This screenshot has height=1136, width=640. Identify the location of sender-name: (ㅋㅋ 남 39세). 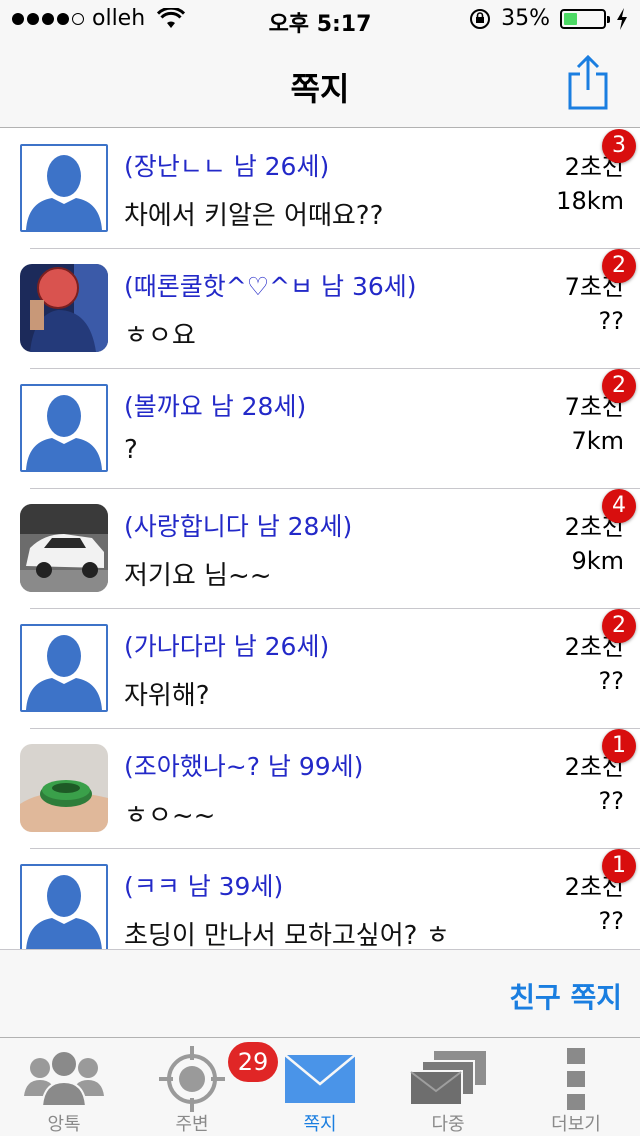
(204, 886).